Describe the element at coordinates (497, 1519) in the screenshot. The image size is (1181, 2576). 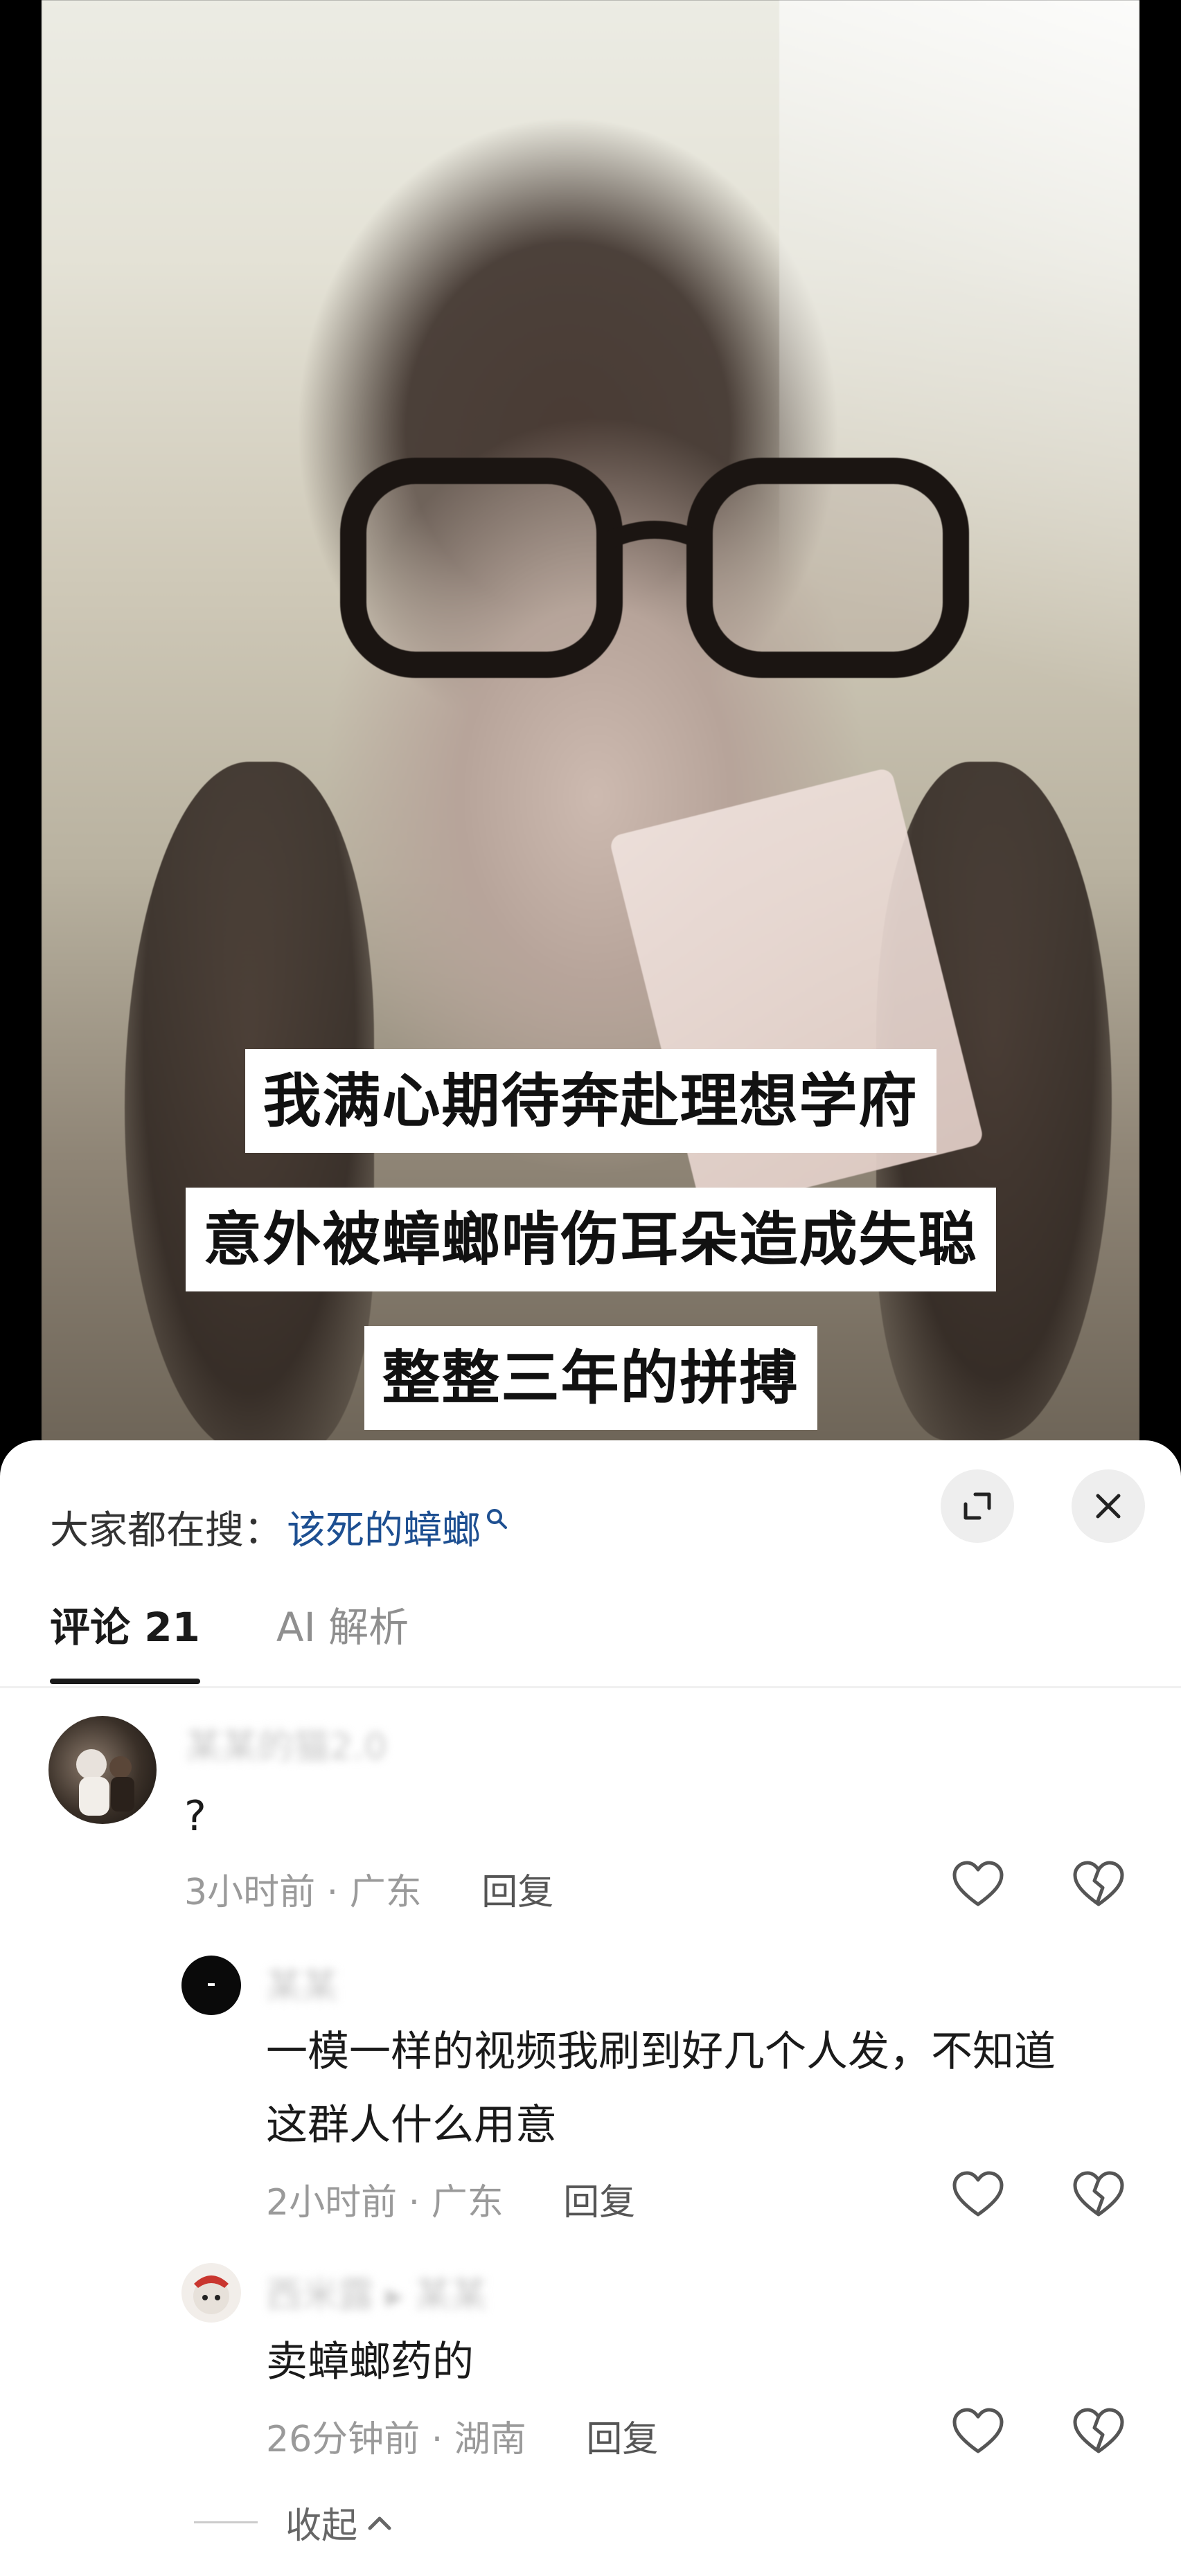
I see `search-icon` at that location.